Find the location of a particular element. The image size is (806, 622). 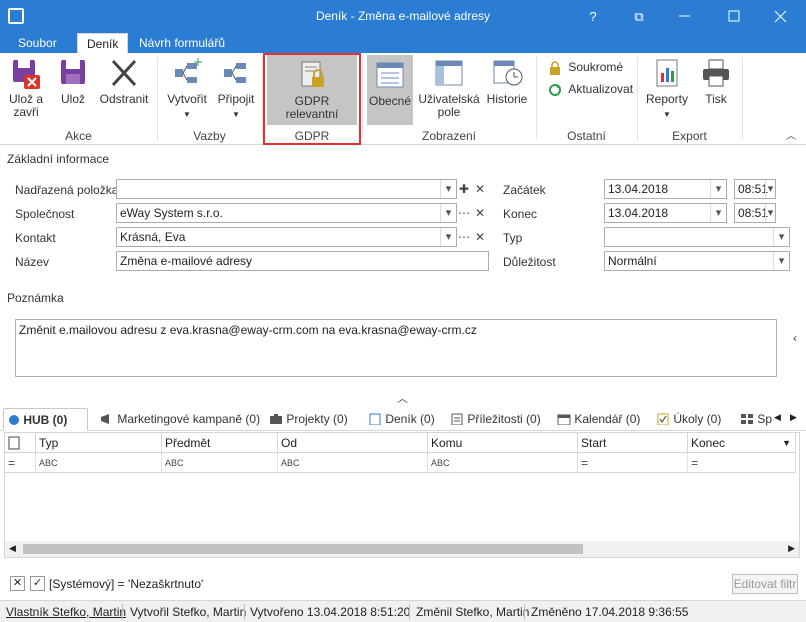

restore-view-button: ⧉ is located at coordinates (639, 16).